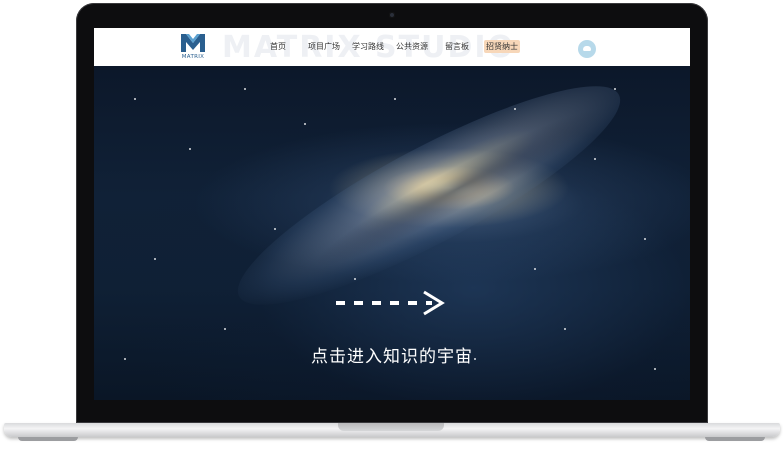 This screenshot has height=454, width=783. I want to click on nav-item-projects: 项目广场, so click(324, 46).